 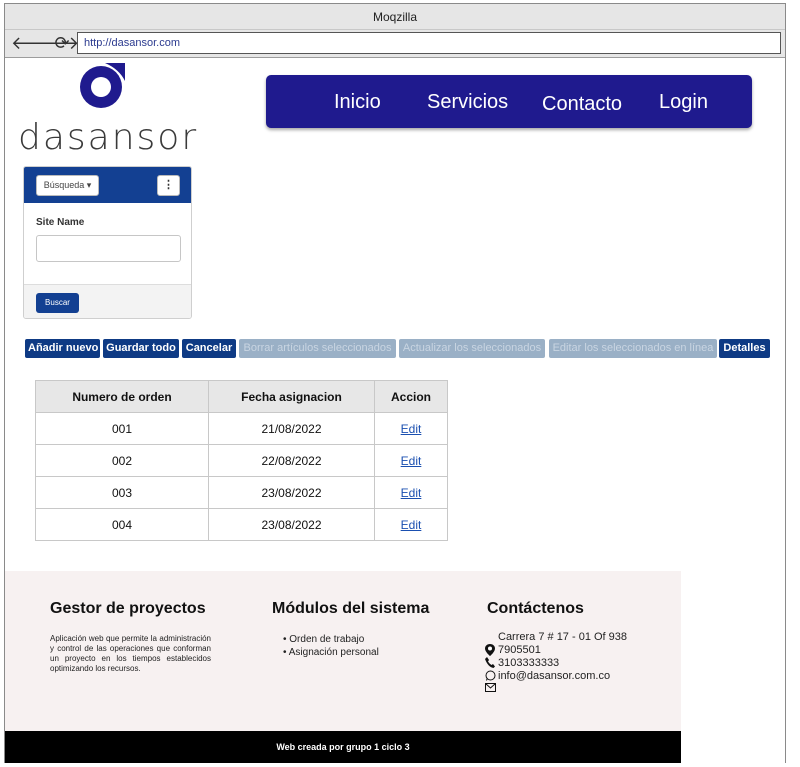 I want to click on search-panel: Búsqueda ▾ ⋮ Site Name Buscar, so click(x=107, y=242).